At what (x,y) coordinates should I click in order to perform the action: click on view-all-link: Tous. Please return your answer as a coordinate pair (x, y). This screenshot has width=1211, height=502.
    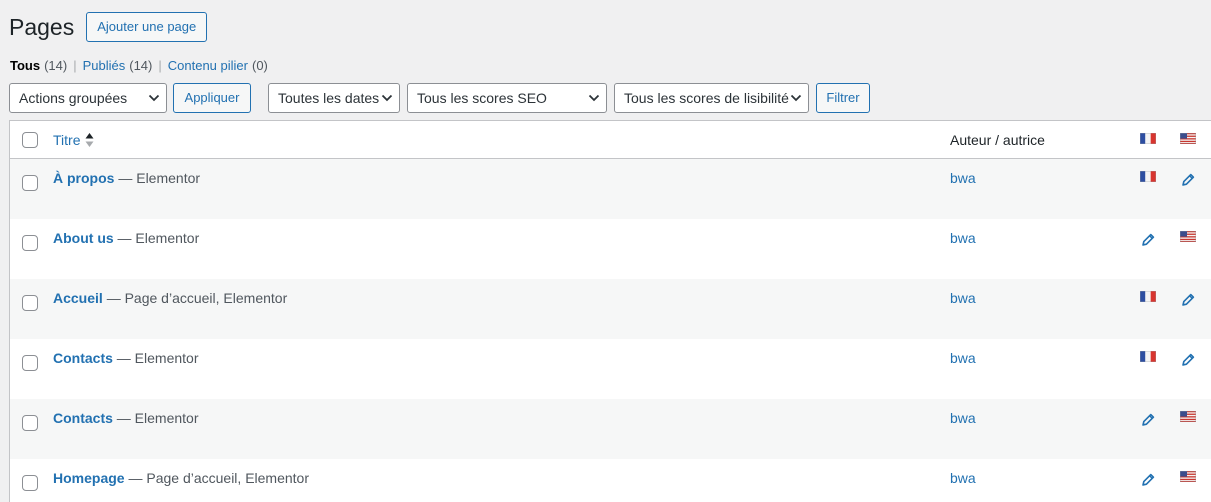
    Looking at the image, I should click on (25, 65).